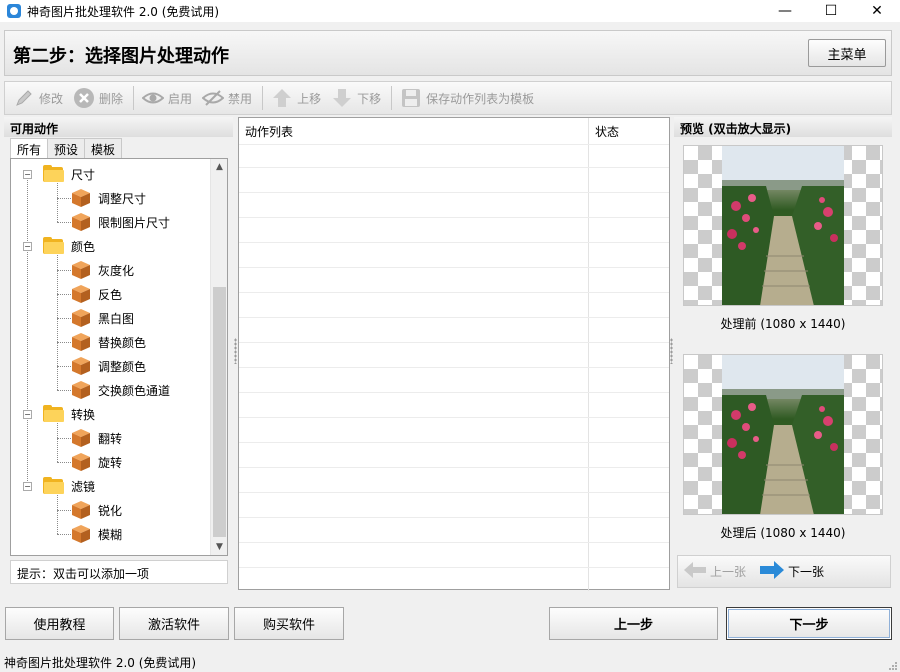 This screenshot has width=900, height=672. Describe the element at coordinates (715, 571) in the screenshot. I see `previous-image-button: 上一张` at that location.